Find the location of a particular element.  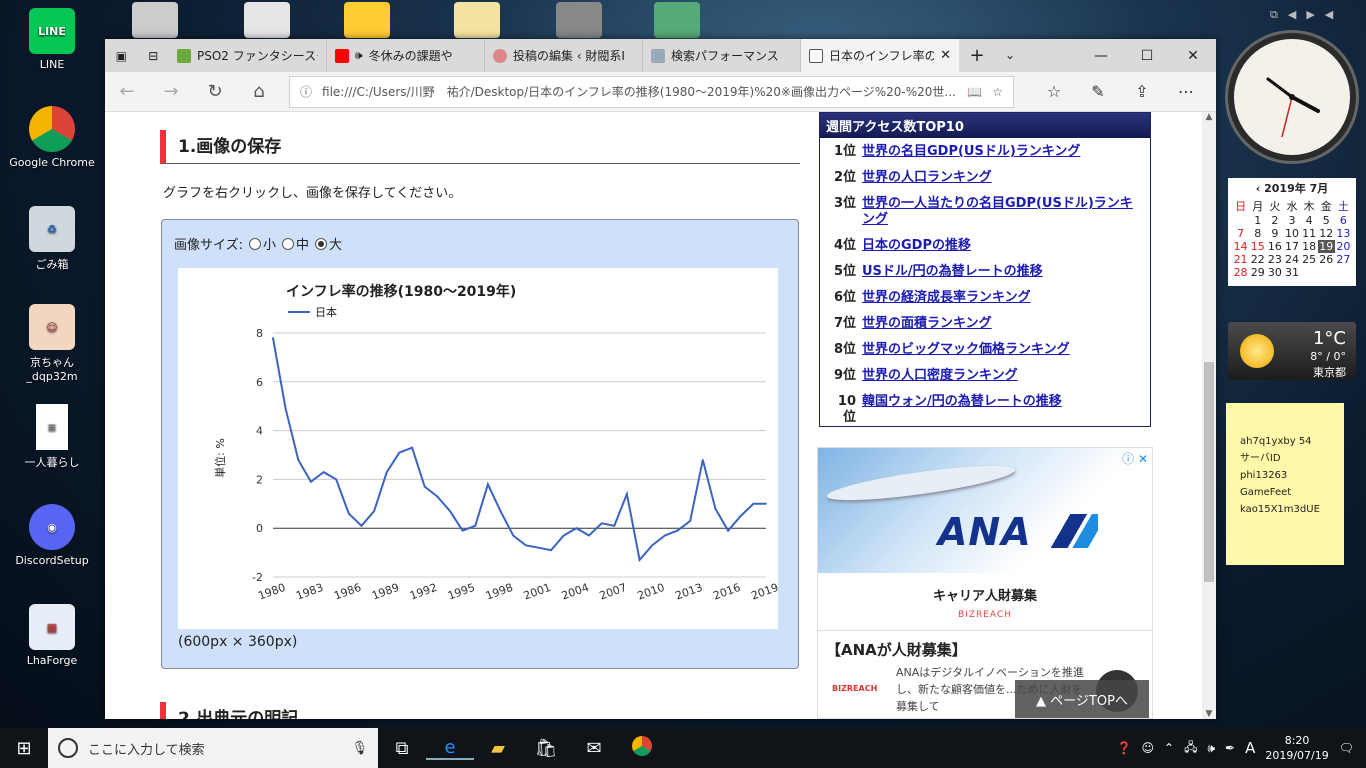

size-radio-small: 小 is located at coordinates (262, 243).